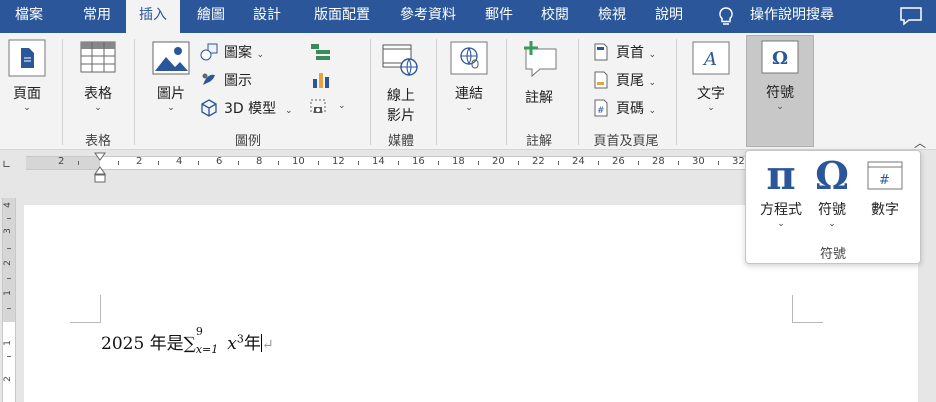  I want to click on comment-label: 註解, so click(539, 98).